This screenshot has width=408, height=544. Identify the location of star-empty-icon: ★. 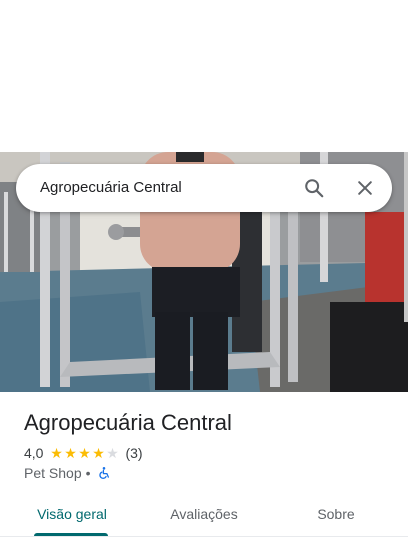
(112, 453).